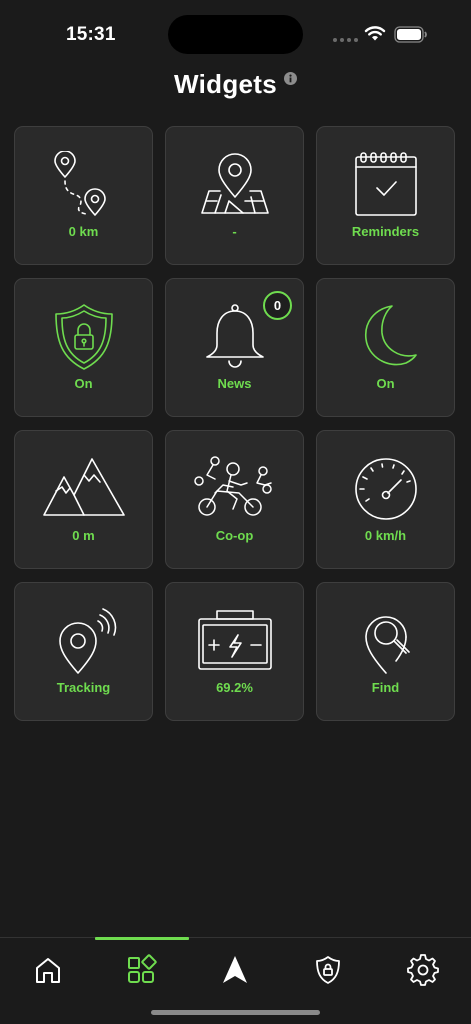 This screenshot has width=471, height=1024. Describe the element at coordinates (375, 33) in the screenshot. I see `wifi-icon` at that location.